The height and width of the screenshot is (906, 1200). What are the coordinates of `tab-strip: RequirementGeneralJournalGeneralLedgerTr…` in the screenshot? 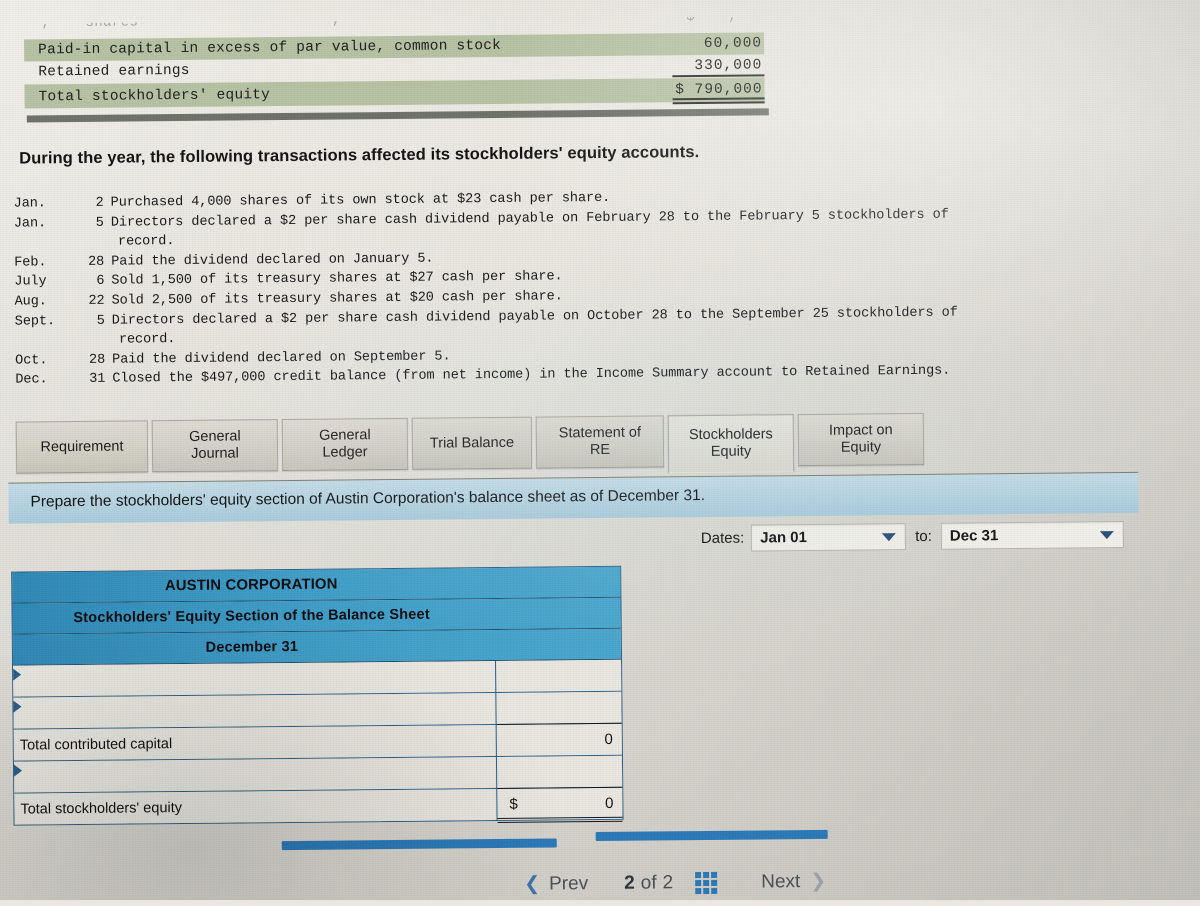 It's located at (472, 448).